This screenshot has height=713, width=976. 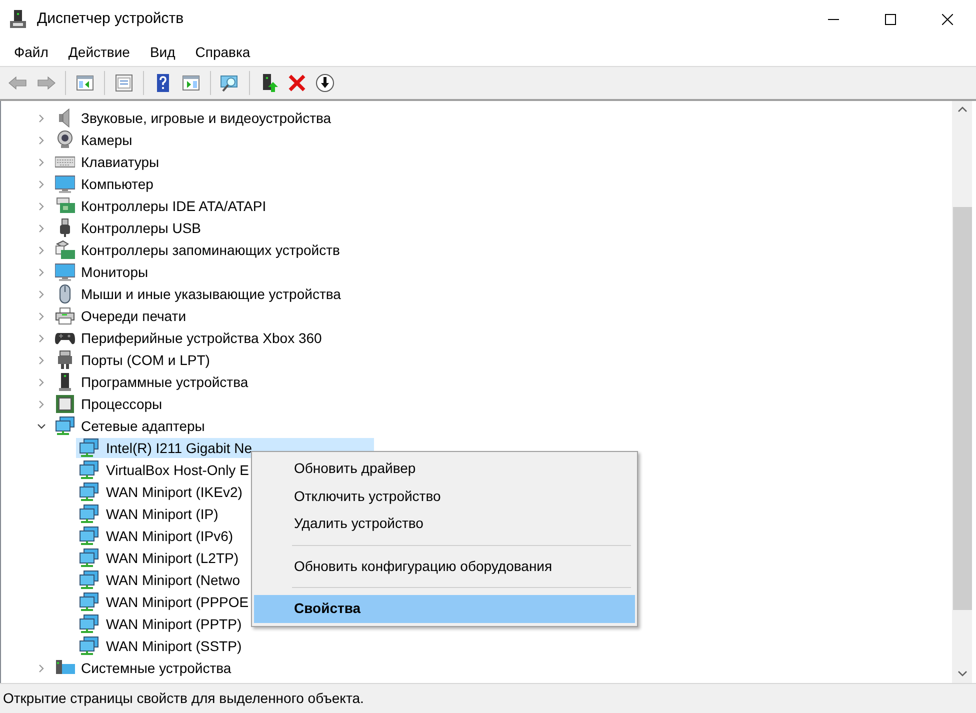 What do you see at coordinates (160, 580) in the screenshot?
I see `tree-item: WAN Miniport (Netwo` at bounding box center [160, 580].